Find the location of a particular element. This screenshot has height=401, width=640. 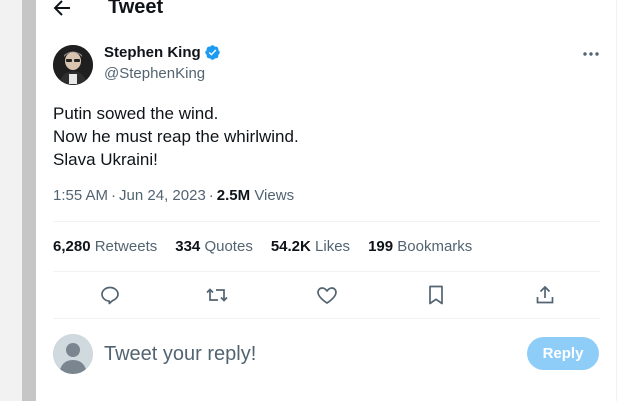

author-name-row: Stephen King is located at coordinates (162, 52).